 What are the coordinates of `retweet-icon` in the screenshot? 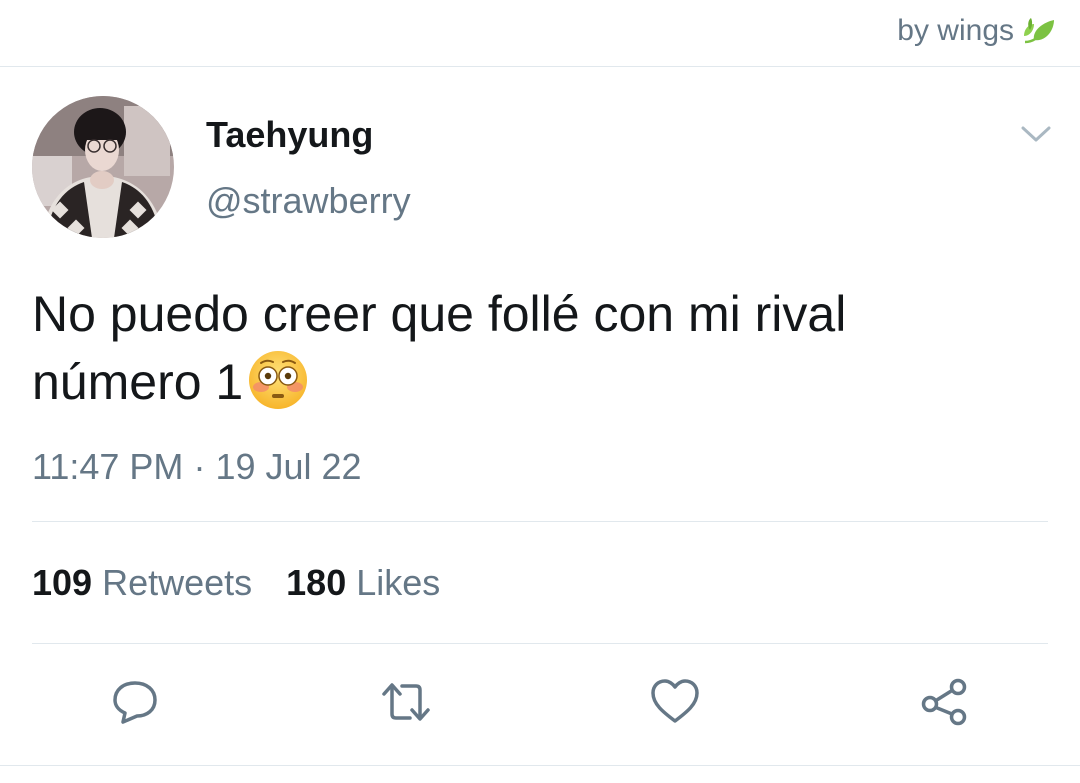 It's located at (406, 704).